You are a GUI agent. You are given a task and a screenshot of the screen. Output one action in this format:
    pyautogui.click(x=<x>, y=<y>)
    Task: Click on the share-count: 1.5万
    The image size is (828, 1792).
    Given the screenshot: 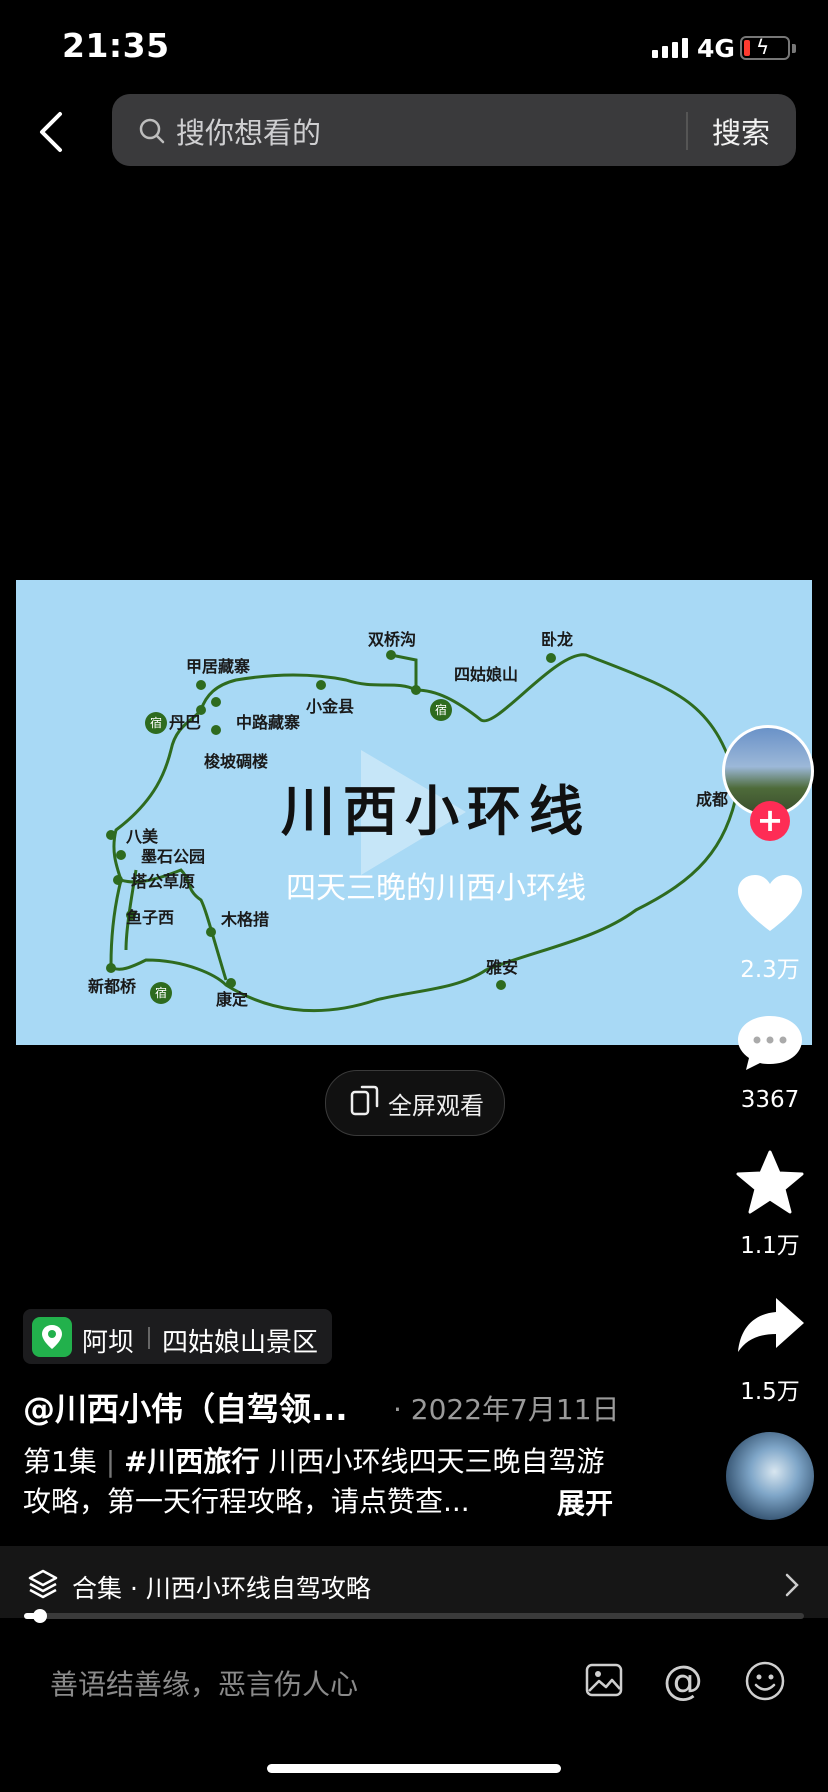 What is the action you would take?
    pyautogui.click(x=770, y=1392)
    